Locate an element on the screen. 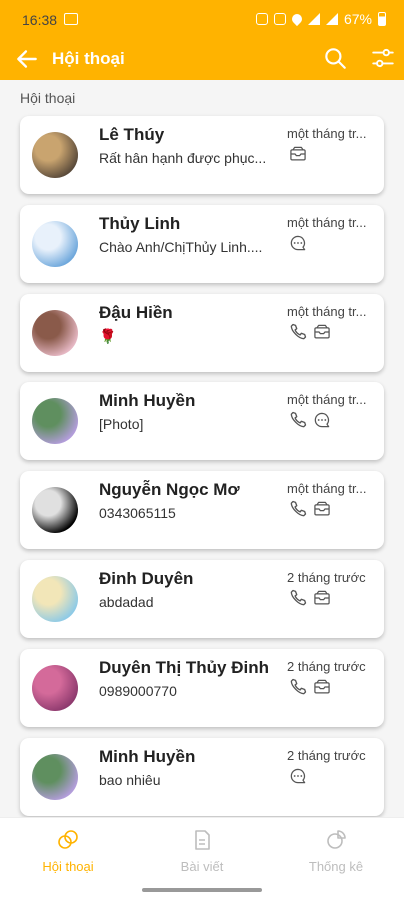 The image size is (404, 901). signal-icon is located at coordinates (331, 19).